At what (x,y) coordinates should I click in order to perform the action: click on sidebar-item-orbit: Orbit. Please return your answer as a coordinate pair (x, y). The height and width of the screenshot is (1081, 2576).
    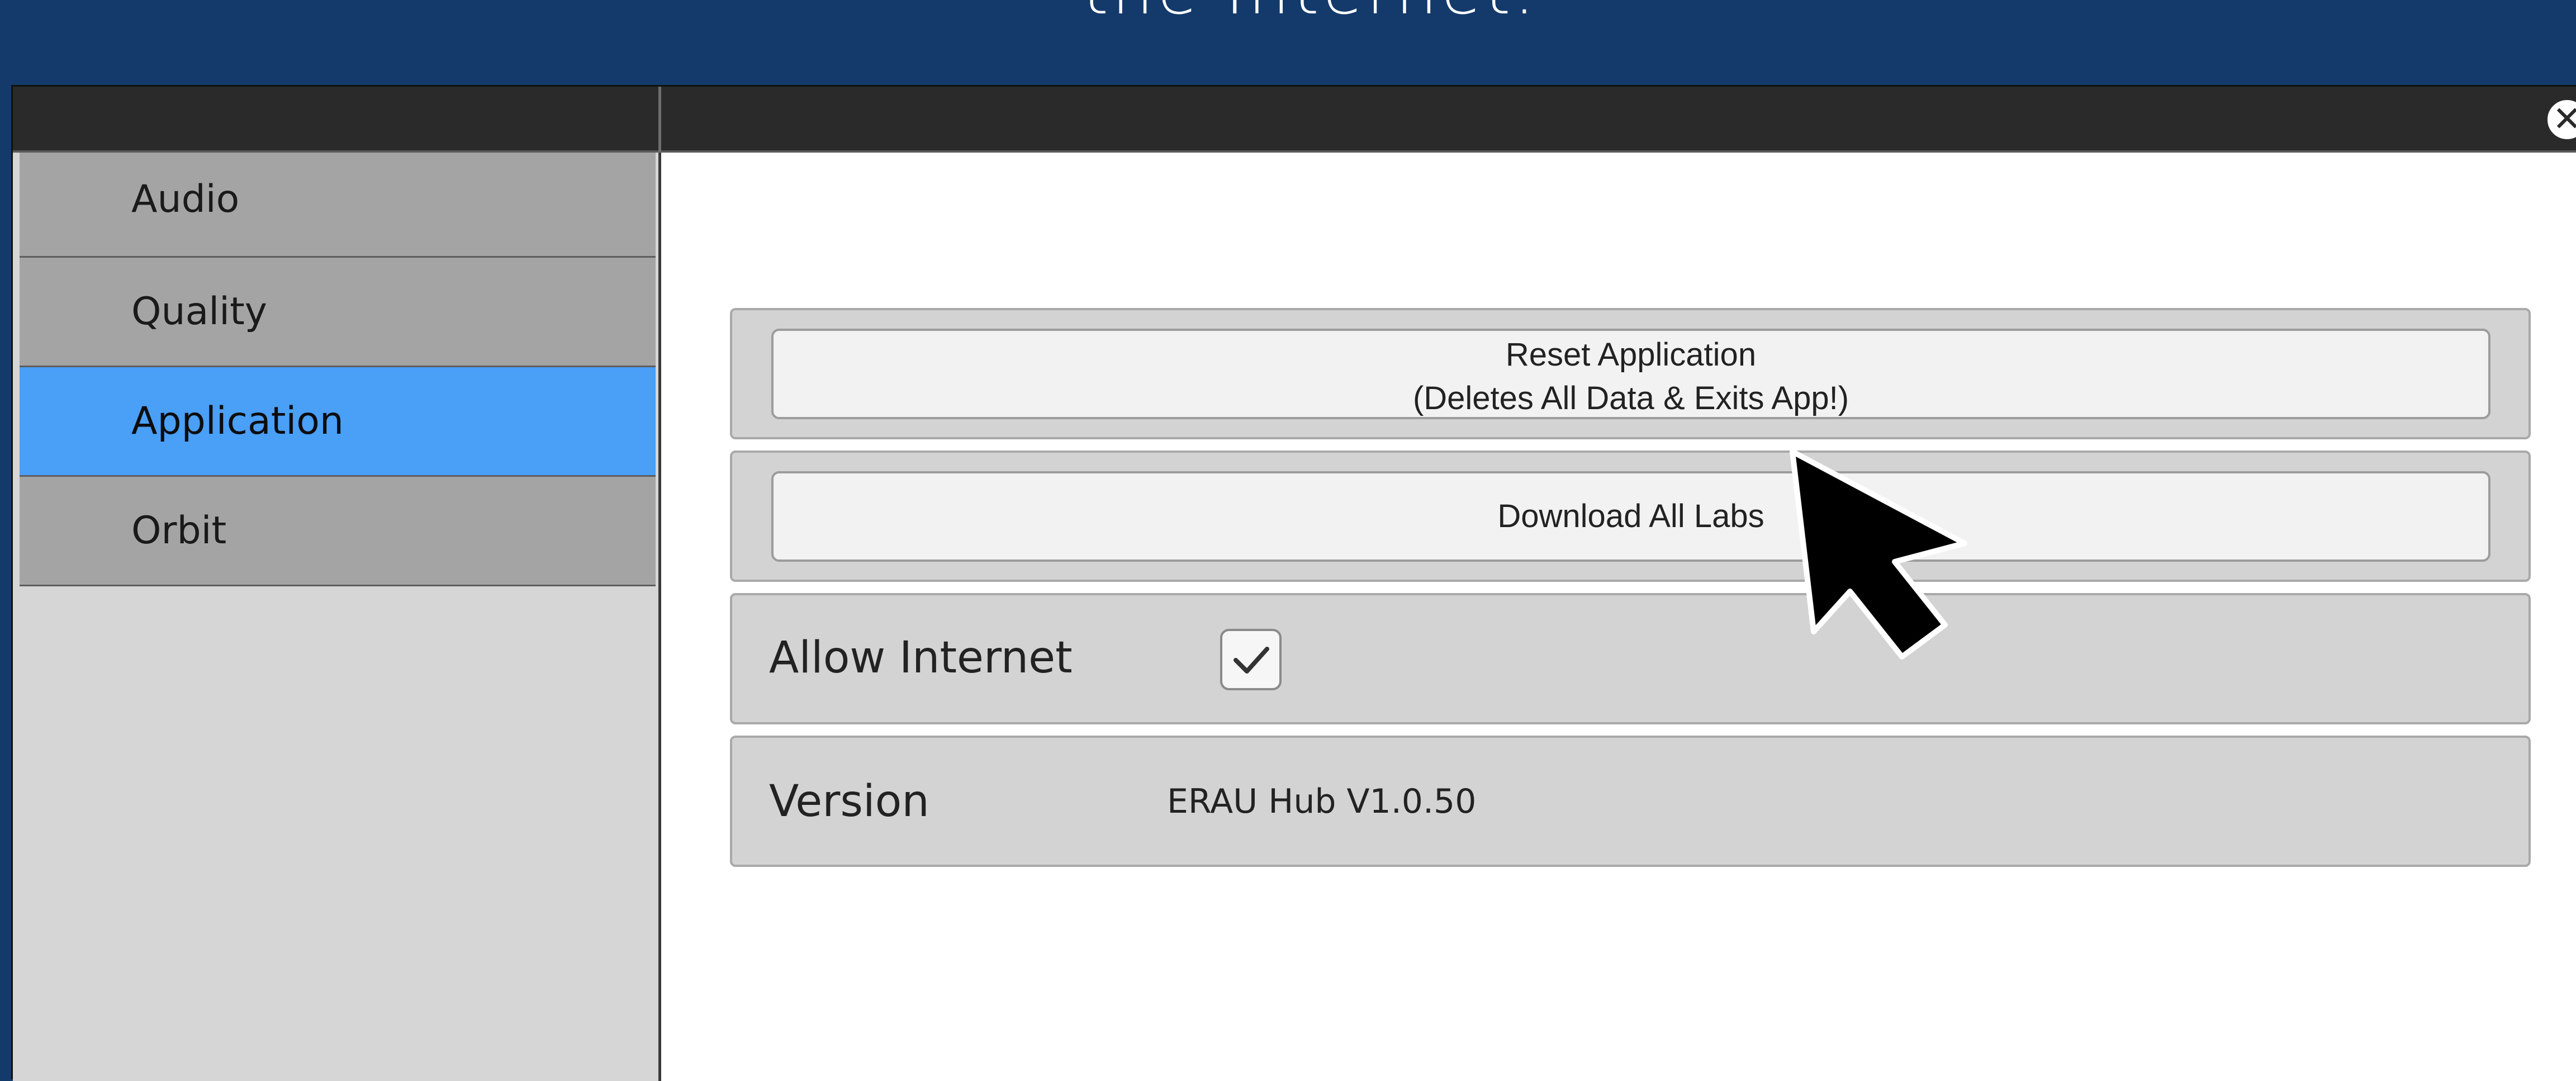
    Looking at the image, I should click on (338, 531).